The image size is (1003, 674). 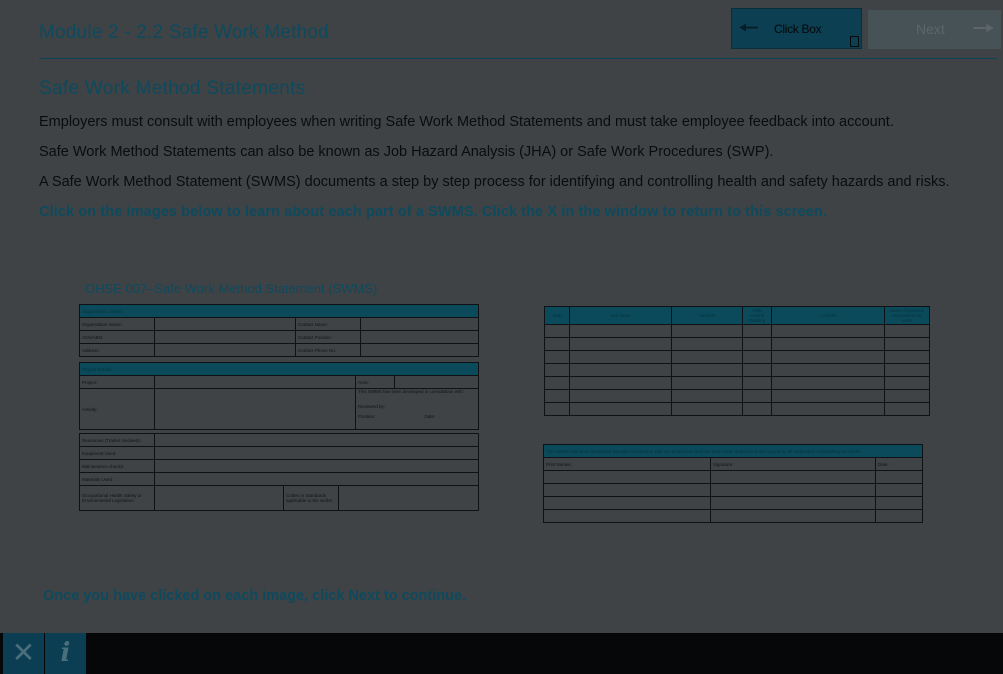 What do you see at coordinates (557, 315) in the screenshot?
I see `column-header: Step` at bounding box center [557, 315].